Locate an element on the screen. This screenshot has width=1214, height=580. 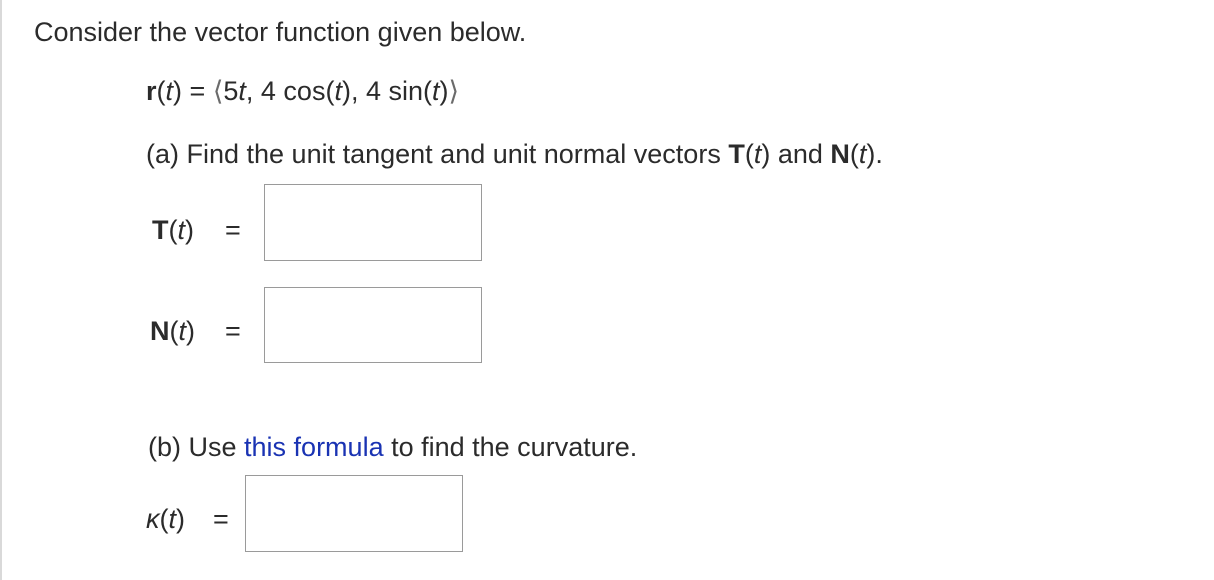
part-b-text: (b) Use is located at coordinates (196, 447).